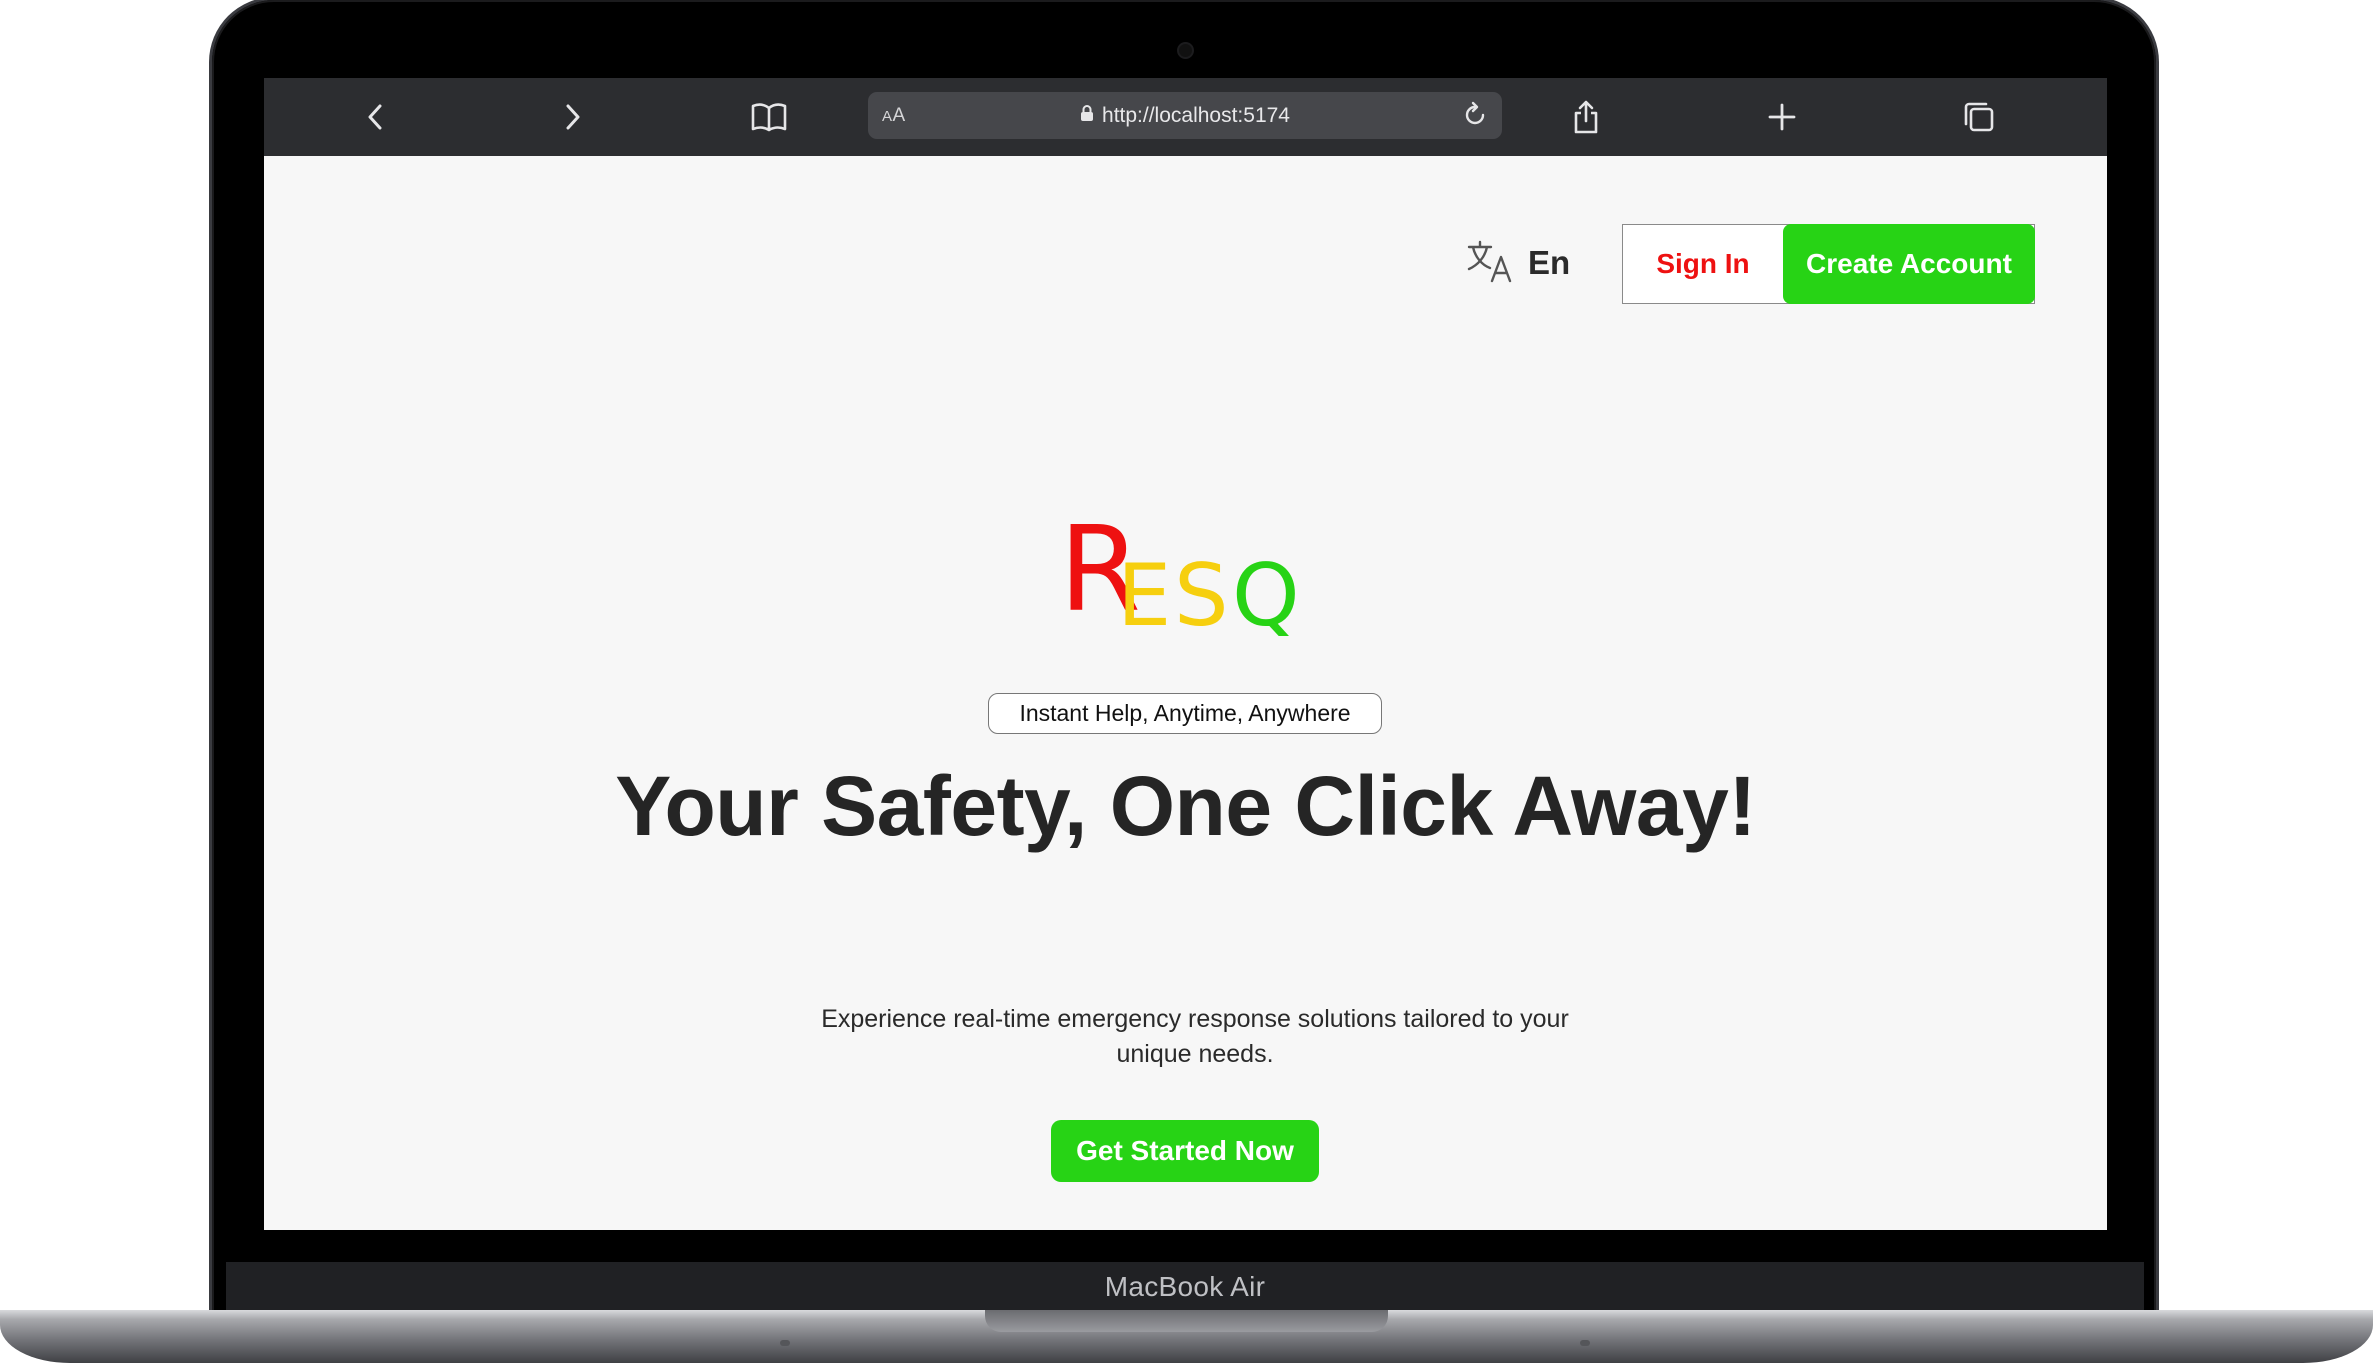  Describe the element at coordinates (1266, 596) in the screenshot. I see `logo-letter-q: Q` at that location.